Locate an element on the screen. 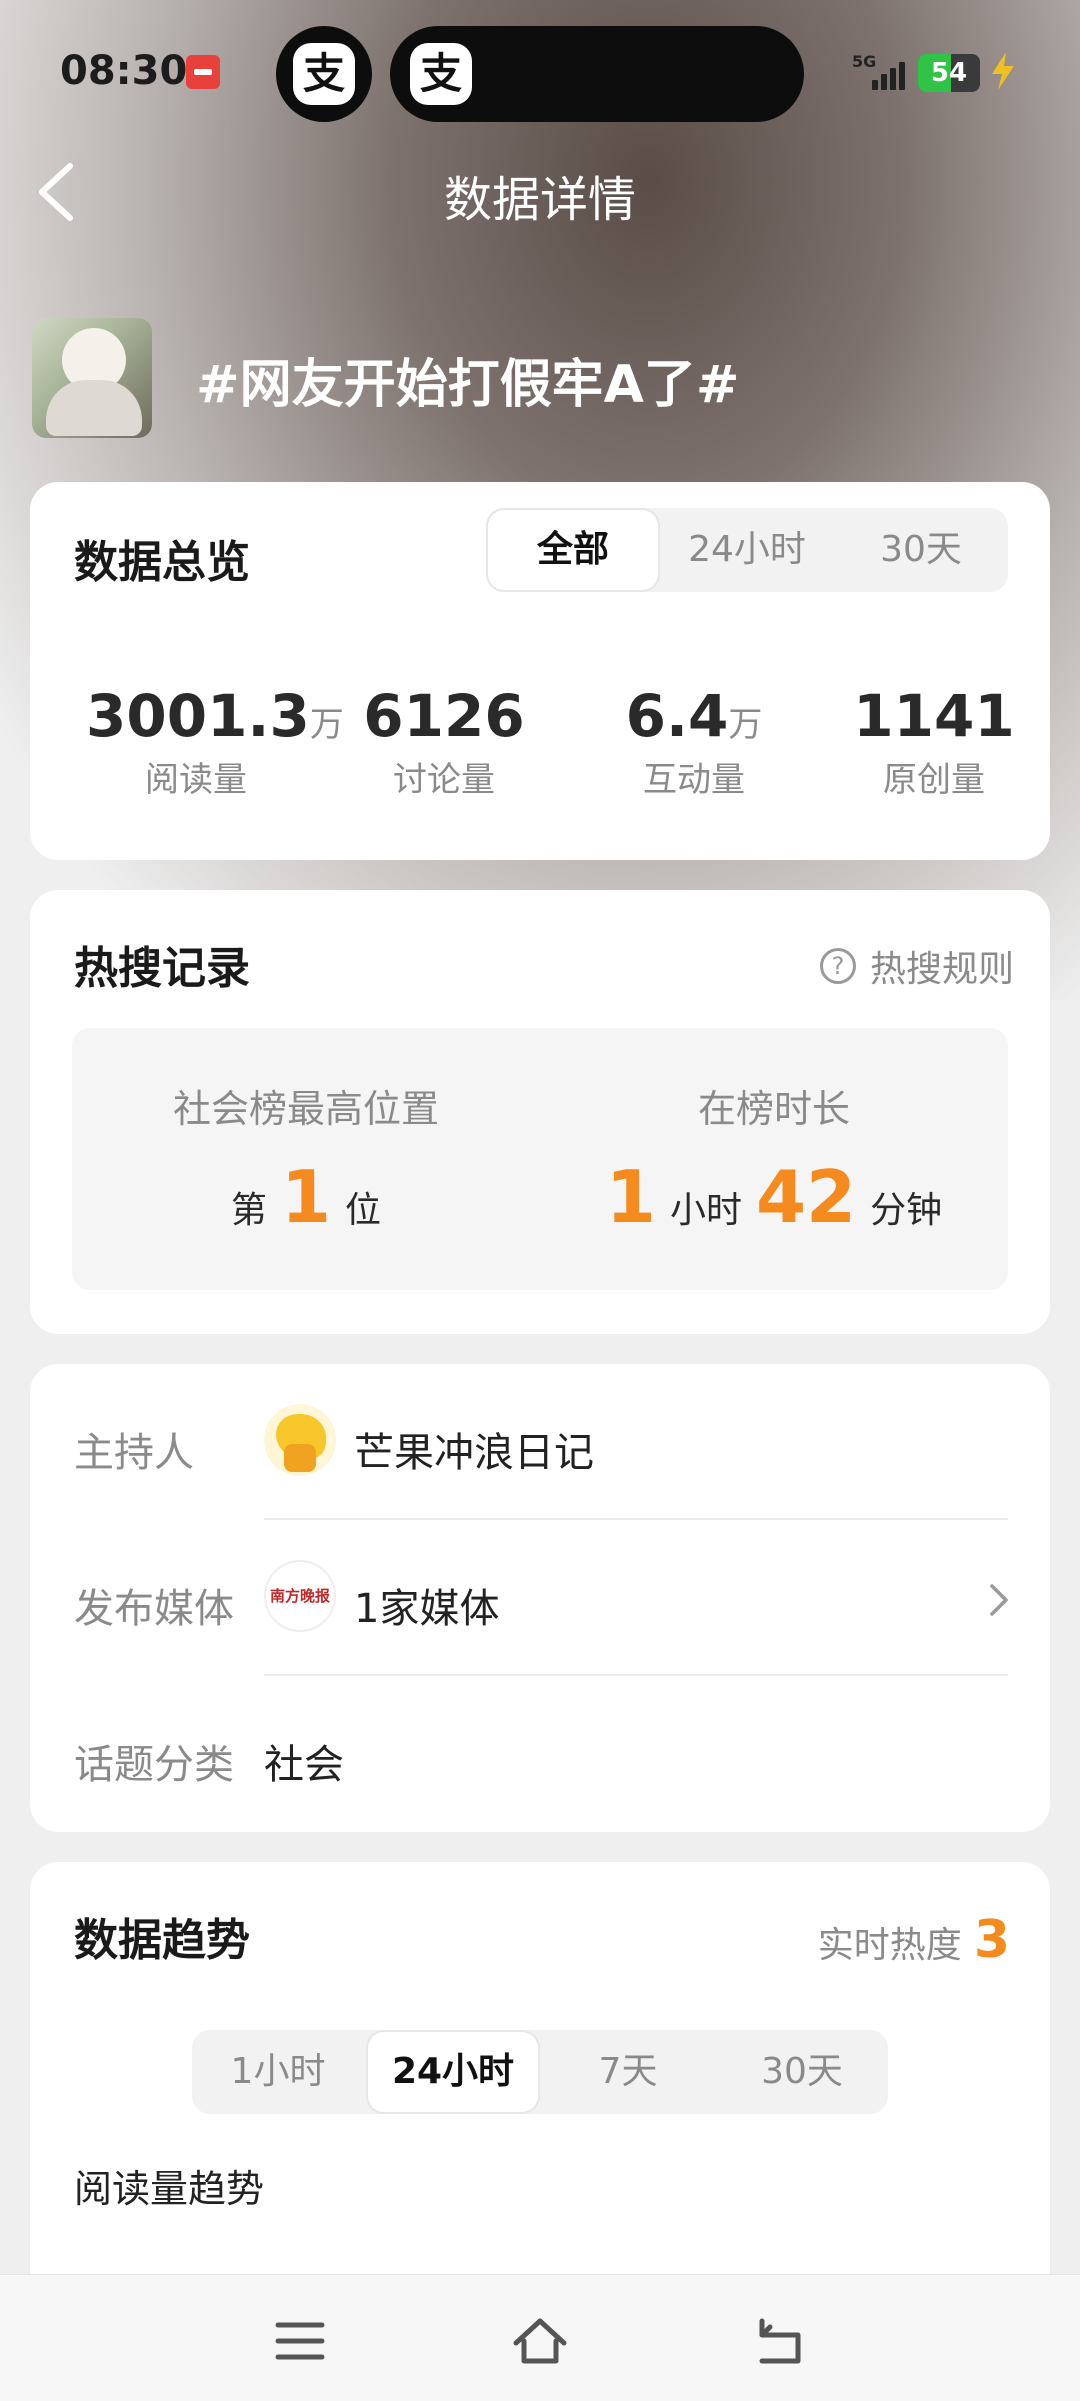  overview-range-tabs: 全部 24小时 30天 is located at coordinates (747, 550).